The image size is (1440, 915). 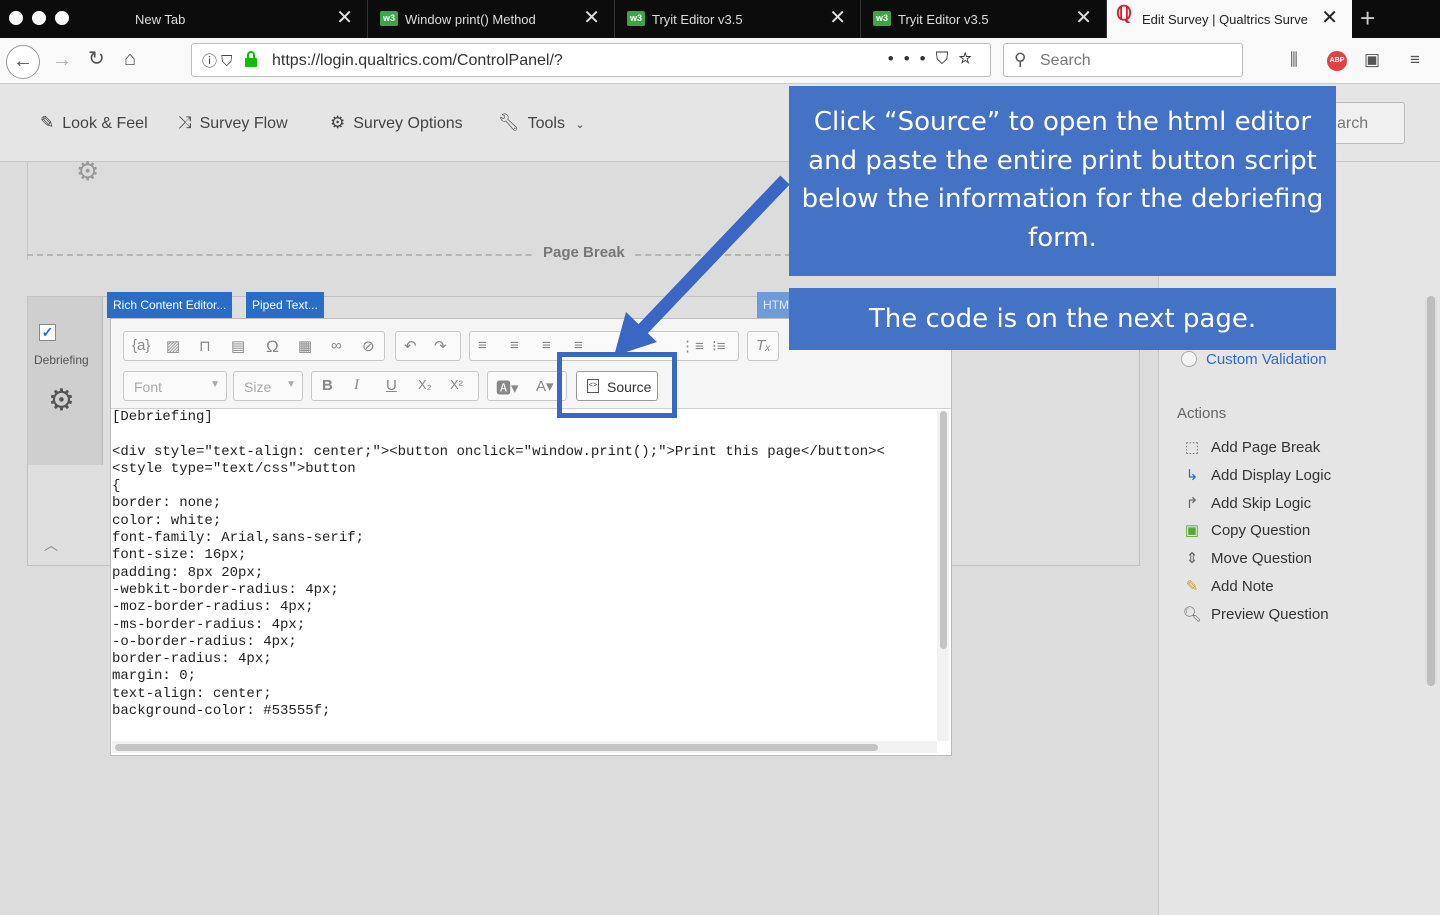 I want to click on copy-question-action: ▣ Copy Question, so click(x=1245, y=530).